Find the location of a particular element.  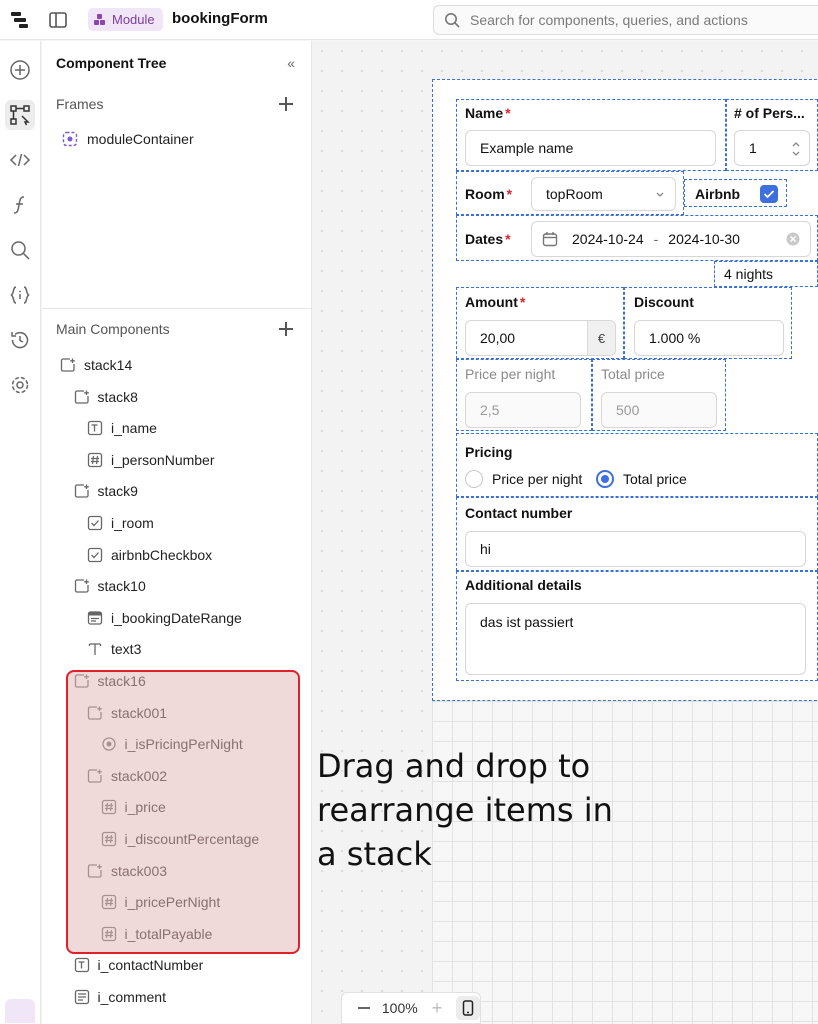

tree-node-i_isPricingPerNight: i_isPricingPerNight is located at coordinates (172, 744).